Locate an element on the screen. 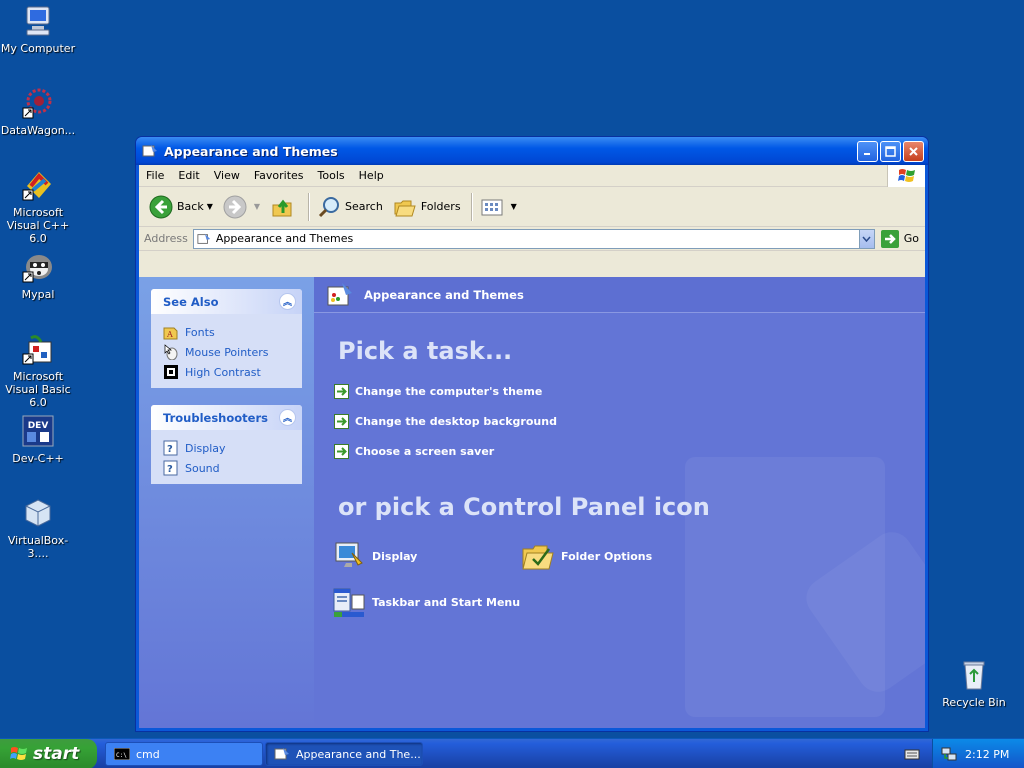  folder-options-icon is located at coordinates (538, 557).